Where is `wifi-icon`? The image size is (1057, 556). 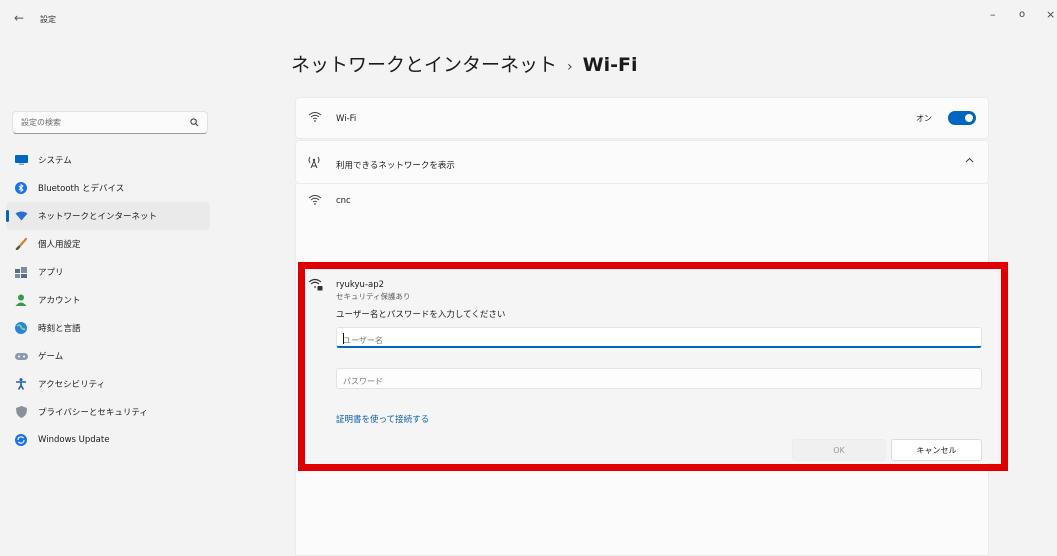 wifi-icon is located at coordinates (315, 118).